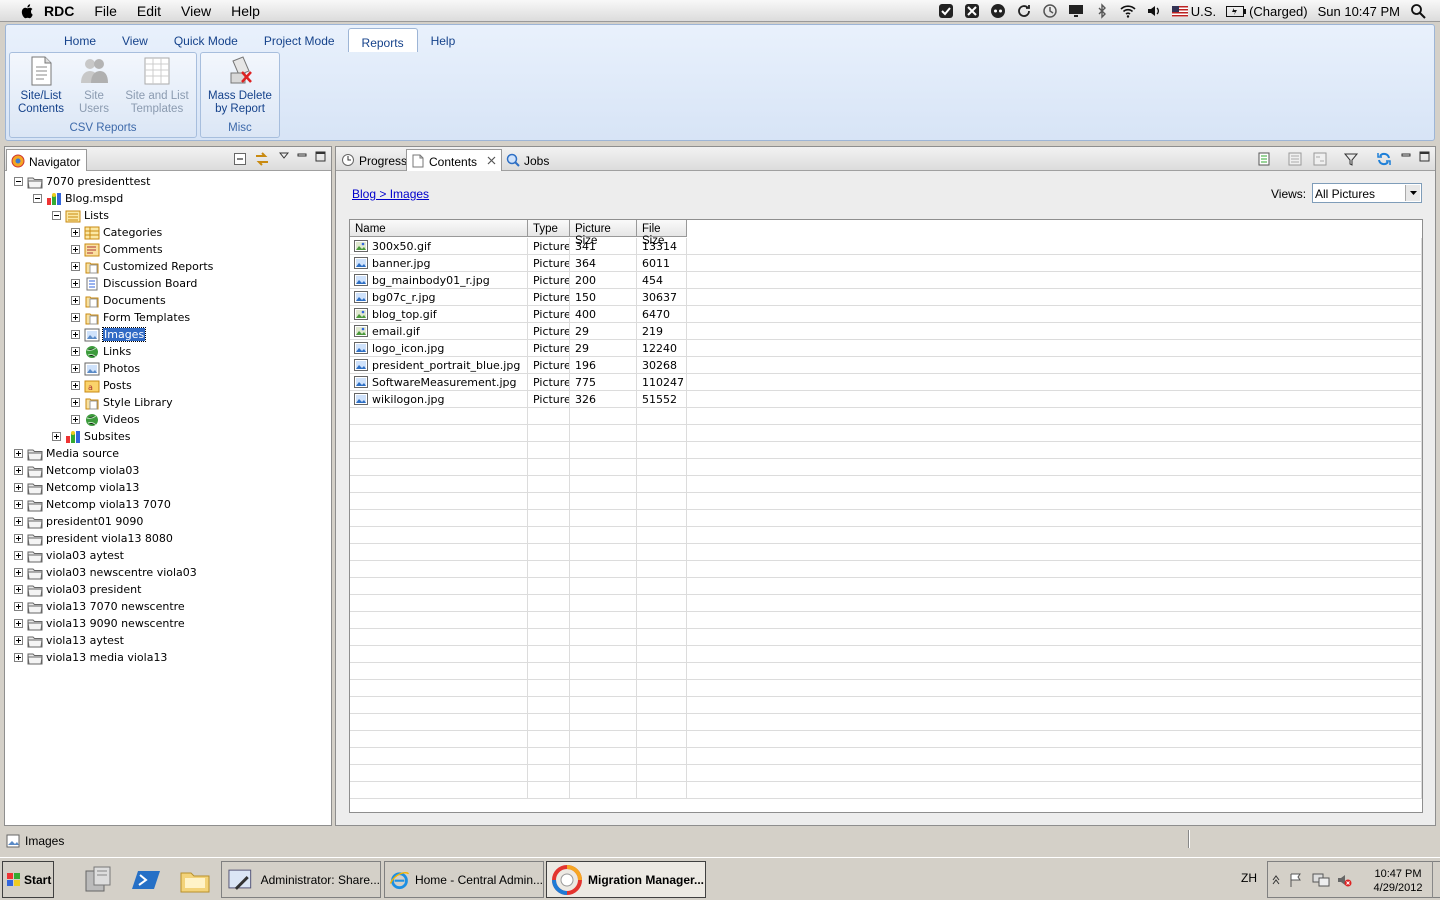 This screenshot has width=1440, height=900. What do you see at coordinates (320, 156) in the screenshot?
I see `maximize-icon` at bounding box center [320, 156].